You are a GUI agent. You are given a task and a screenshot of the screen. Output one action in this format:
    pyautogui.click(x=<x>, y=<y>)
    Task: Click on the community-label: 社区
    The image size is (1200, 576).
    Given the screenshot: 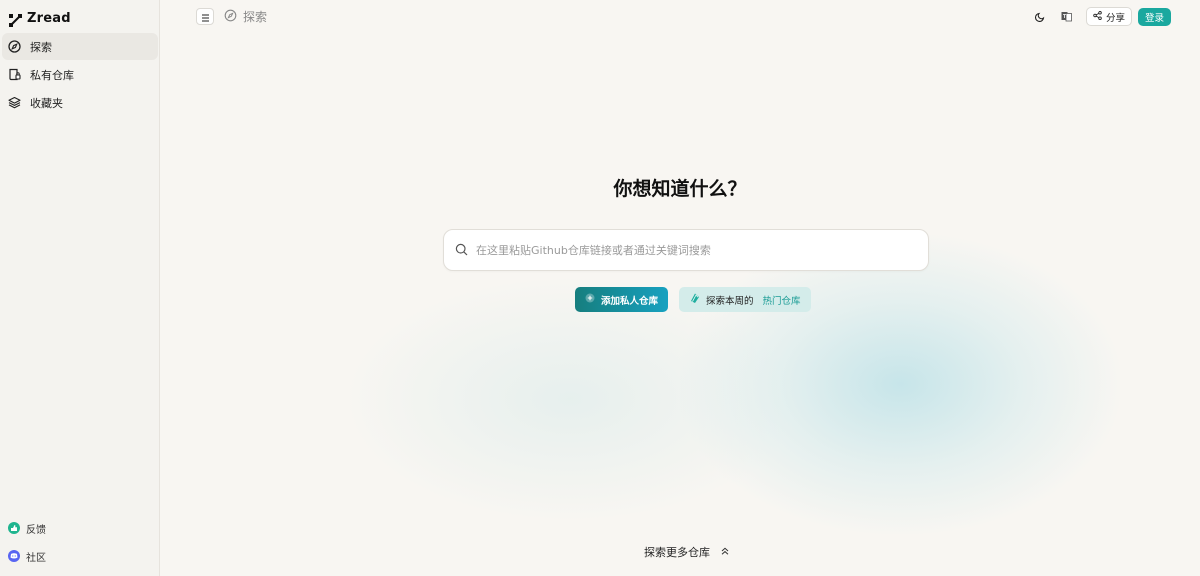 What is the action you would take?
    pyautogui.click(x=36, y=558)
    